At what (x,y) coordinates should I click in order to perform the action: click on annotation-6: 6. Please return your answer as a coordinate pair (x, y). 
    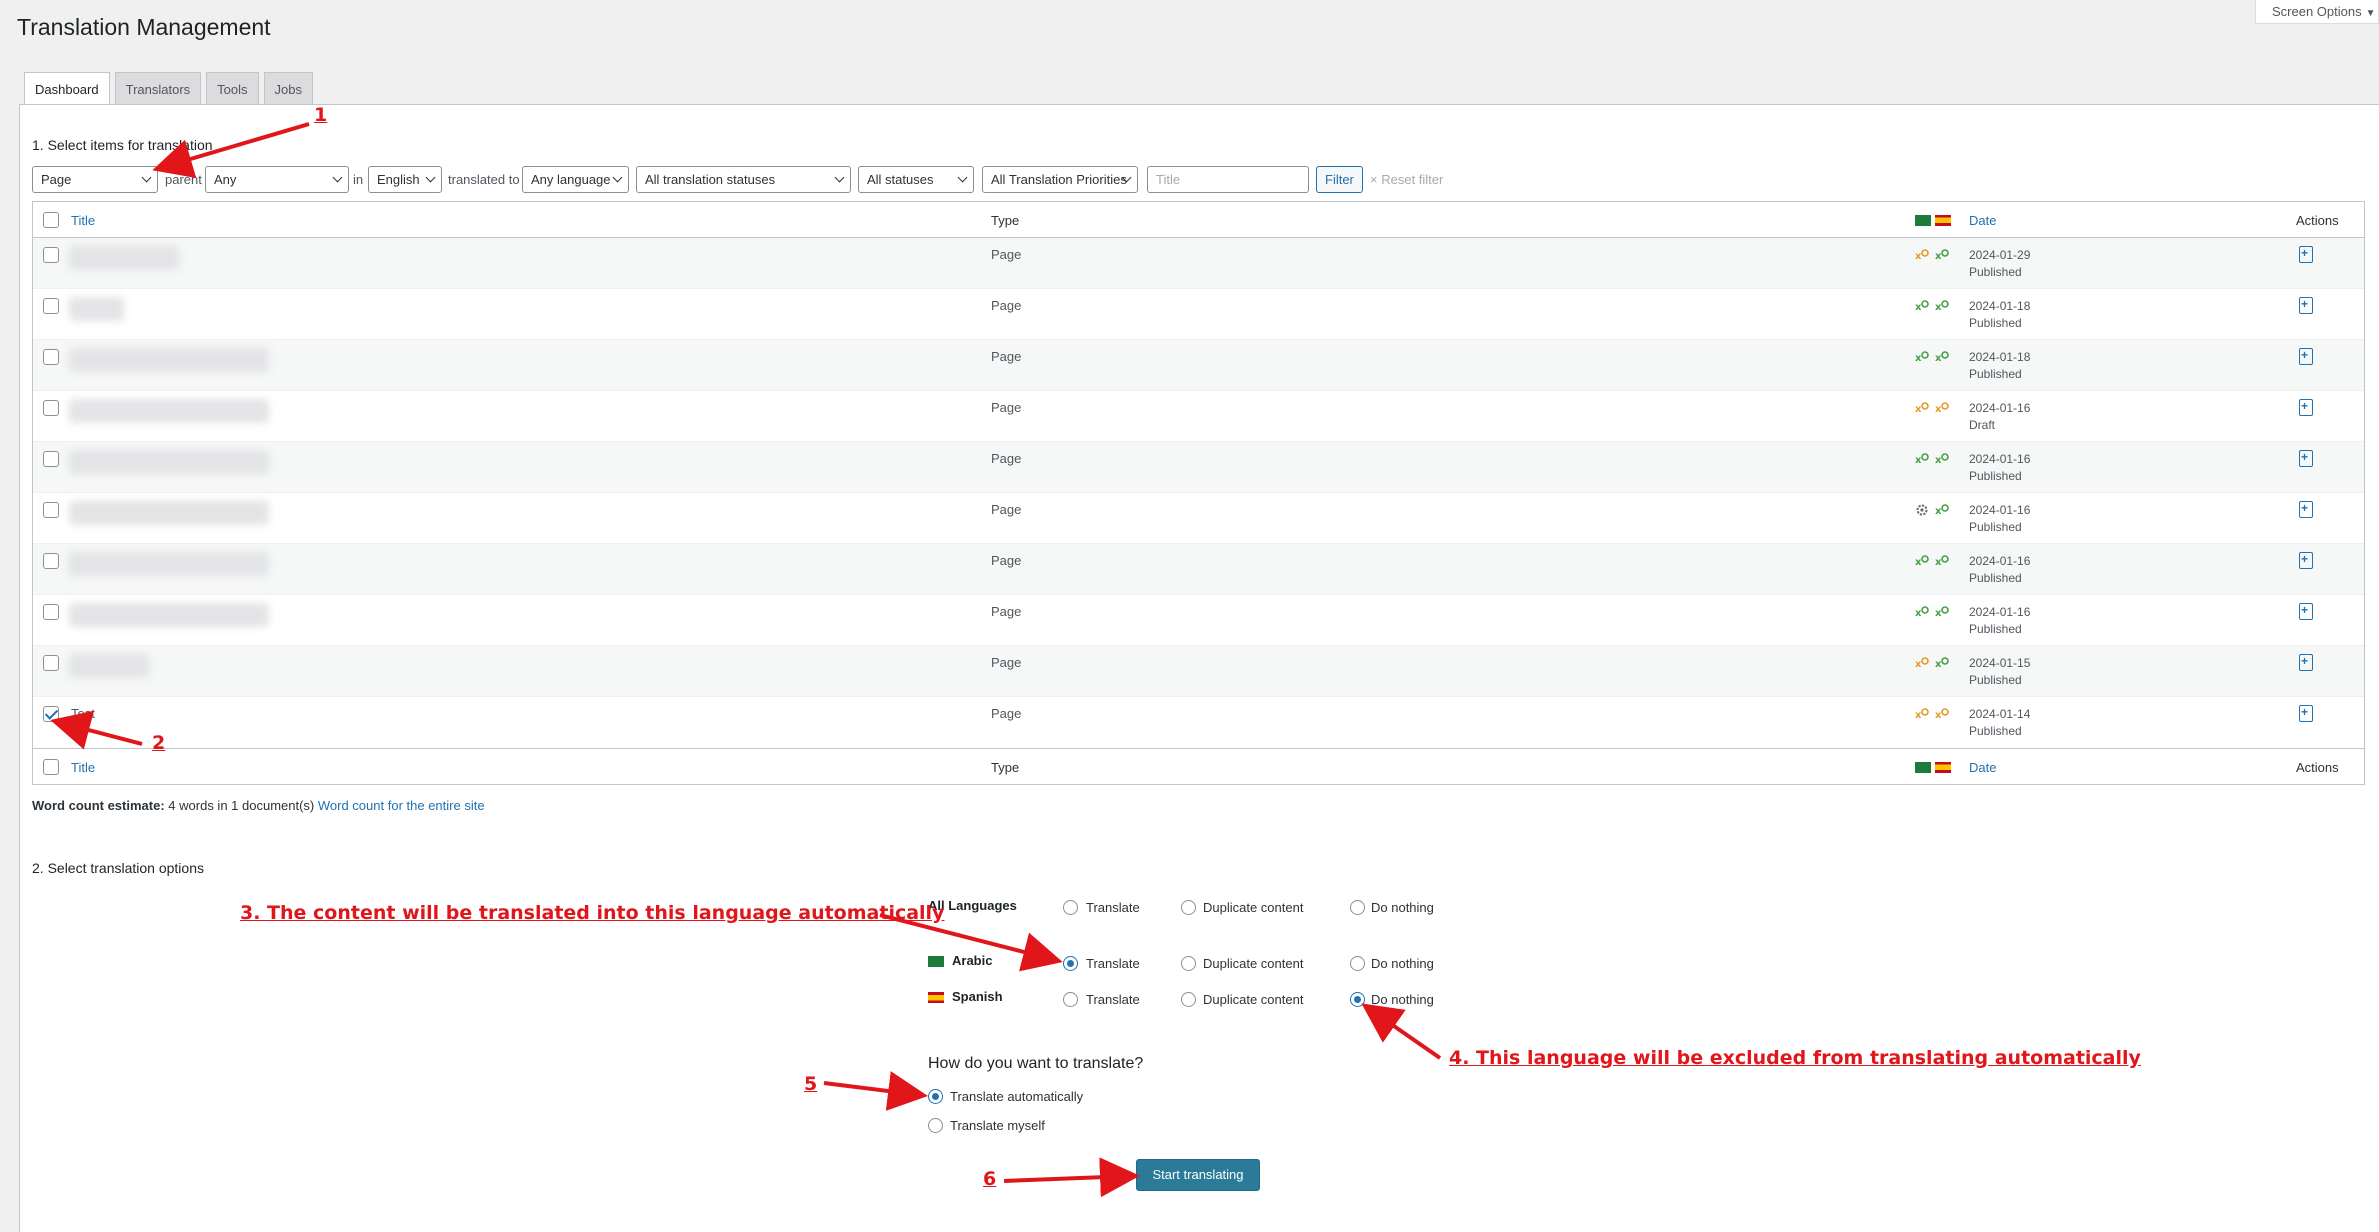
    Looking at the image, I should click on (990, 1179).